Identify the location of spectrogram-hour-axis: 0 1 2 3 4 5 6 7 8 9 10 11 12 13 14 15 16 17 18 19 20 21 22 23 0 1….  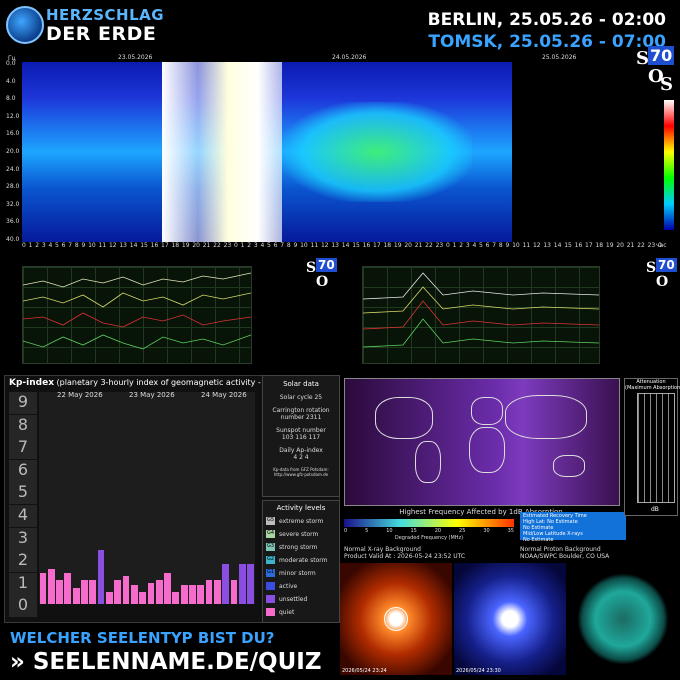
(342, 245).